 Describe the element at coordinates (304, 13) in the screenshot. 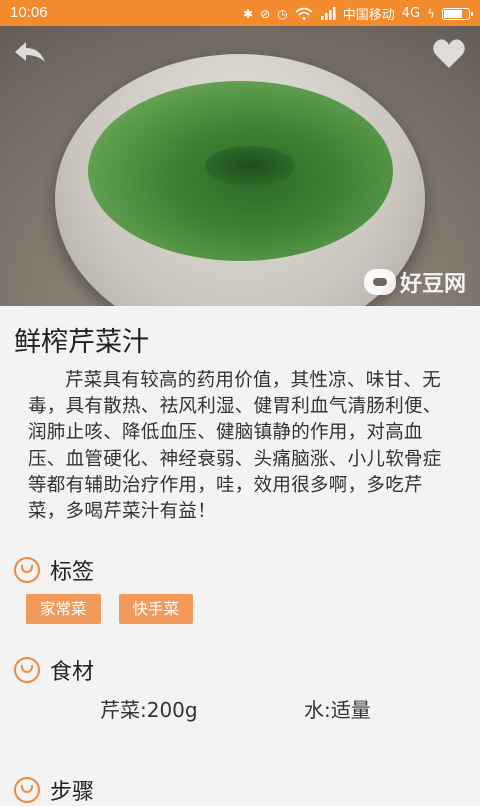

I see `wifi-icon` at that location.